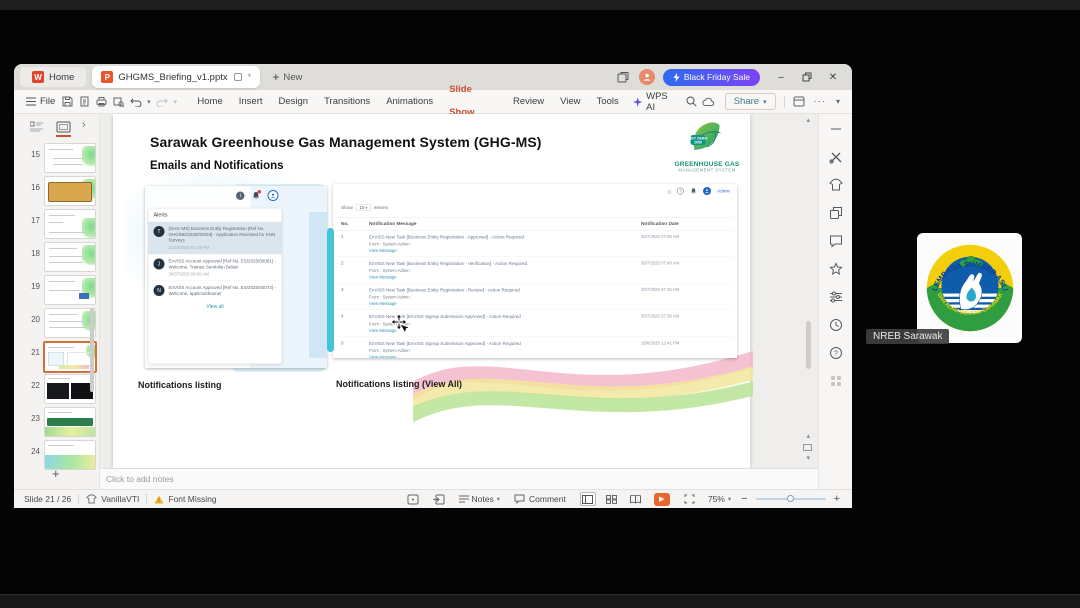 This screenshot has height=608, width=1080. I want to click on menu-home: Home, so click(209, 101).